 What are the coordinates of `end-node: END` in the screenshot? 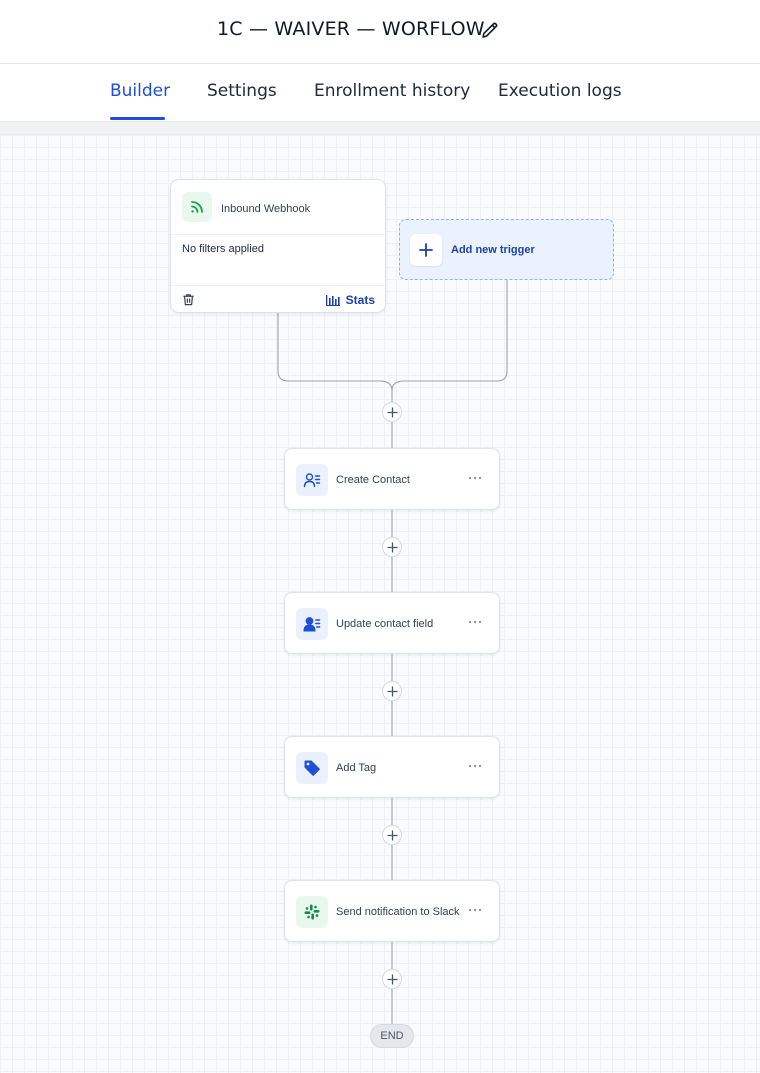 It's located at (392, 1036).